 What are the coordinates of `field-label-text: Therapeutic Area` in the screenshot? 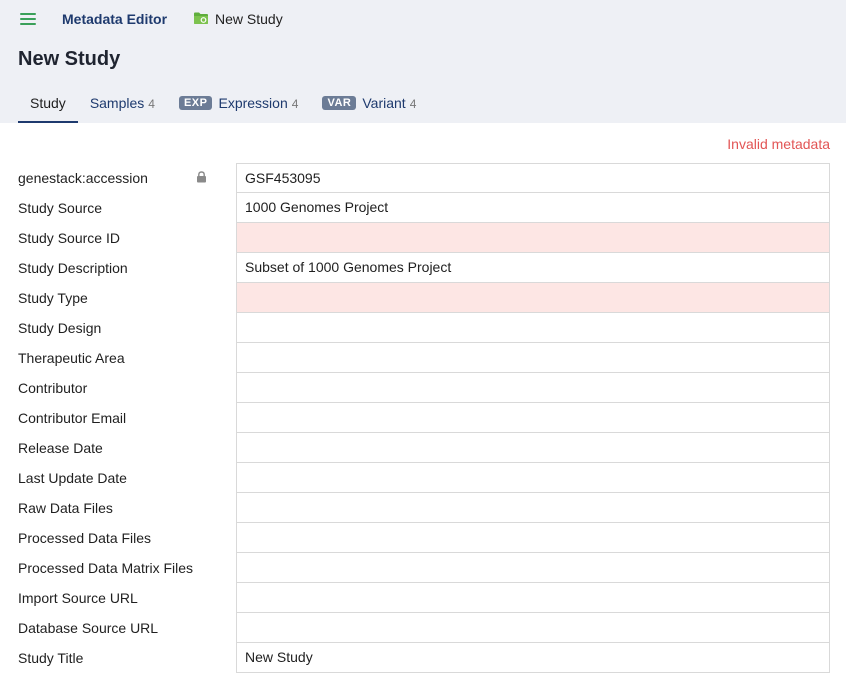 It's located at (71, 358).